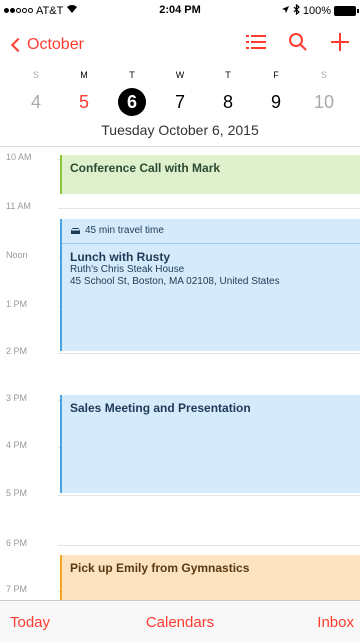  Describe the element at coordinates (210, 444) in the screenshot. I see `event-sales-meeting: Sales Meeting and Presentation` at that location.